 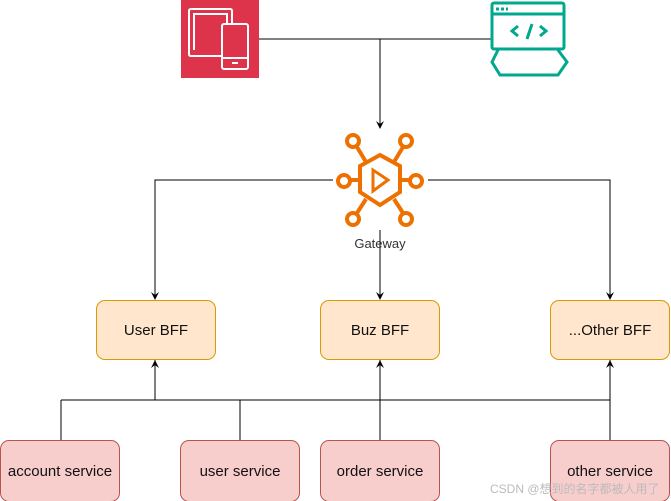 I want to click on user-bff-node: User BFF, so click(x=156, y=330).